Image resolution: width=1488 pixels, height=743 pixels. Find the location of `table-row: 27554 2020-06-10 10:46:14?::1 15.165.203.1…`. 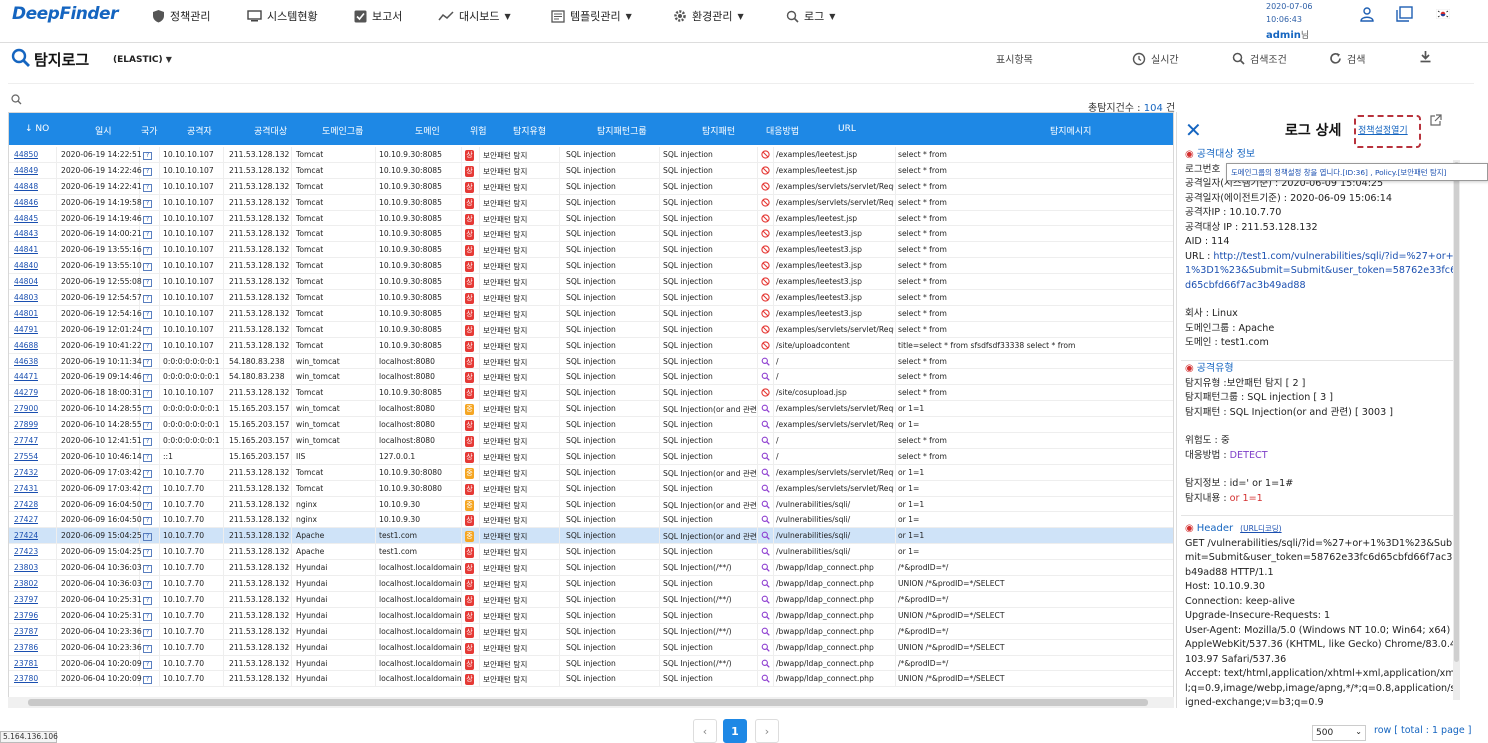

table-row: 27554 2020-06-10 10:46:14?::1 15.165.203.1… is located at coordinates (591, 456).